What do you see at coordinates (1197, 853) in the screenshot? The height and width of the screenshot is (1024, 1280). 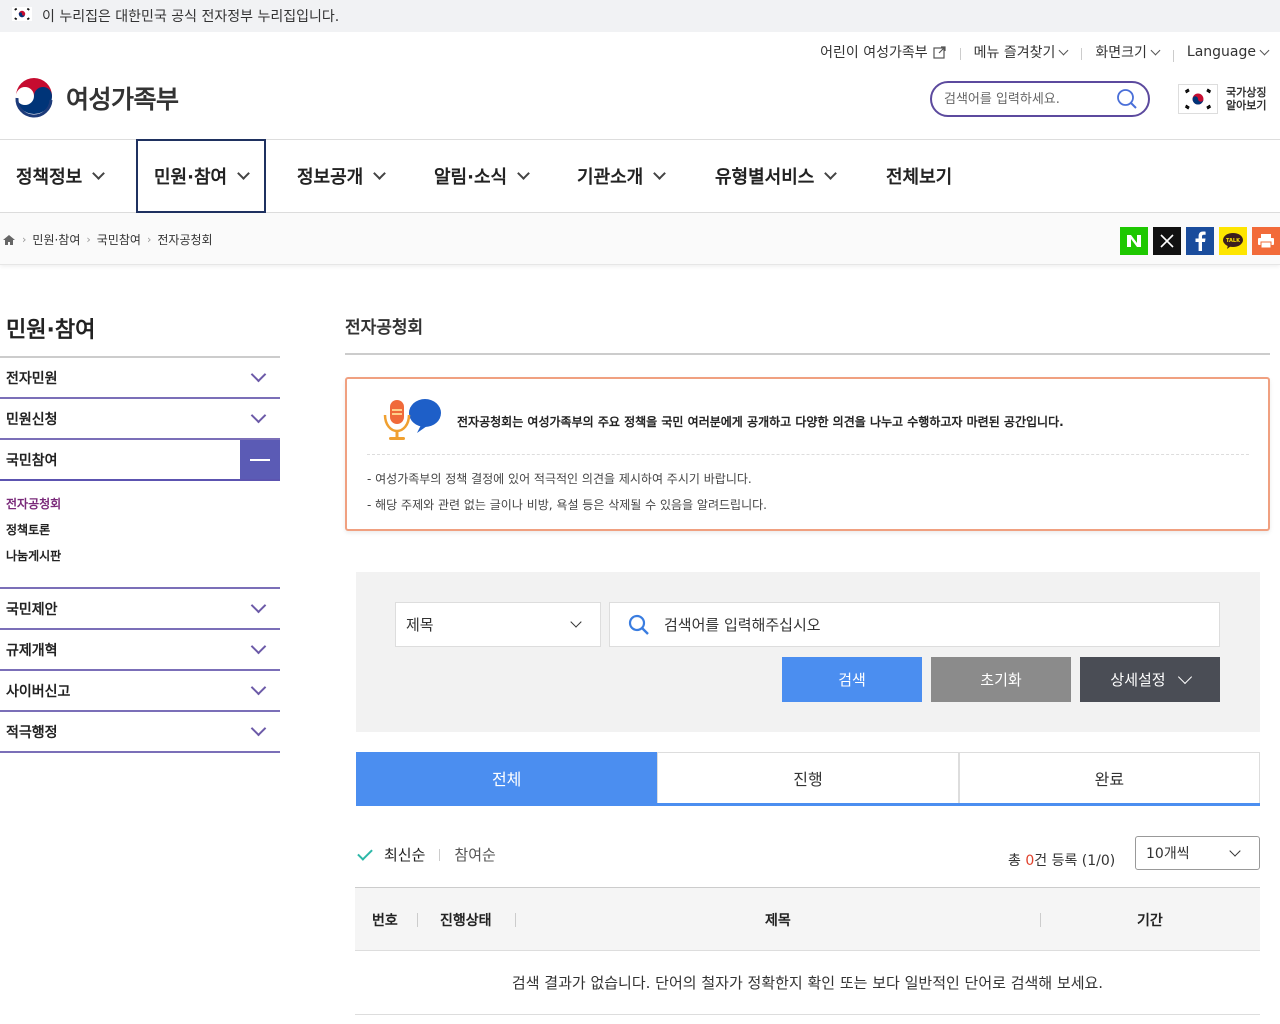 I see `per-page-select: 10개씩` at bounding box center [1197, 853].